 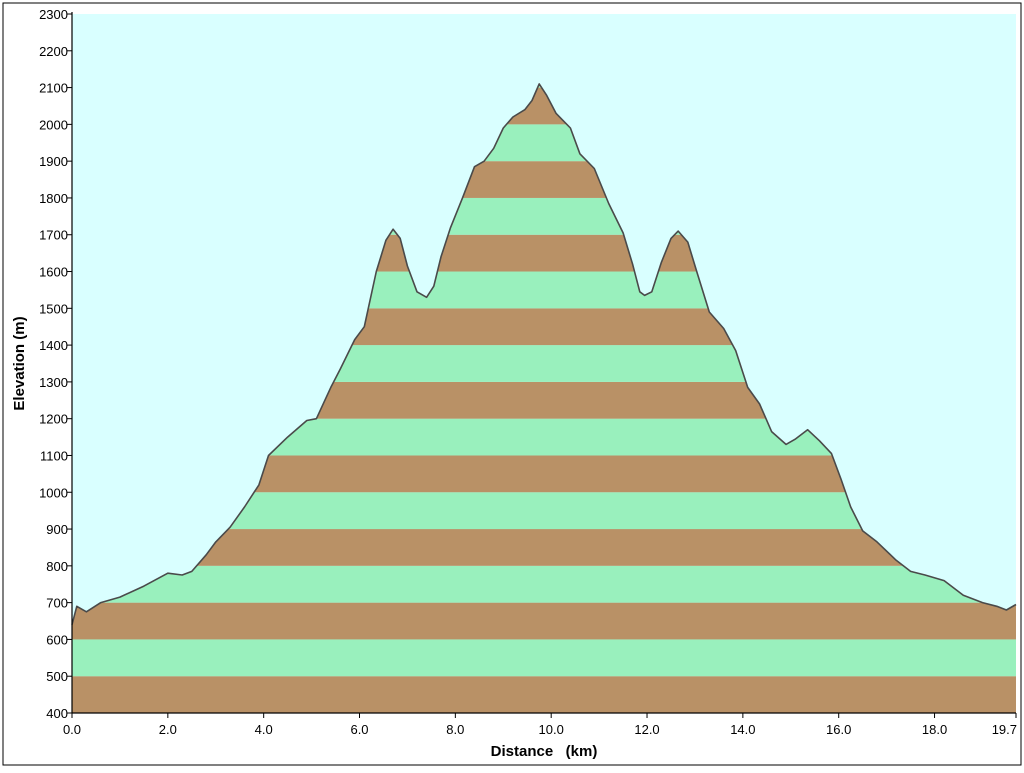 What do you see at coordinates (742, 729) in the screenshot?
I see `x-tick-label: 14.0` at bounding box center [742, 729].